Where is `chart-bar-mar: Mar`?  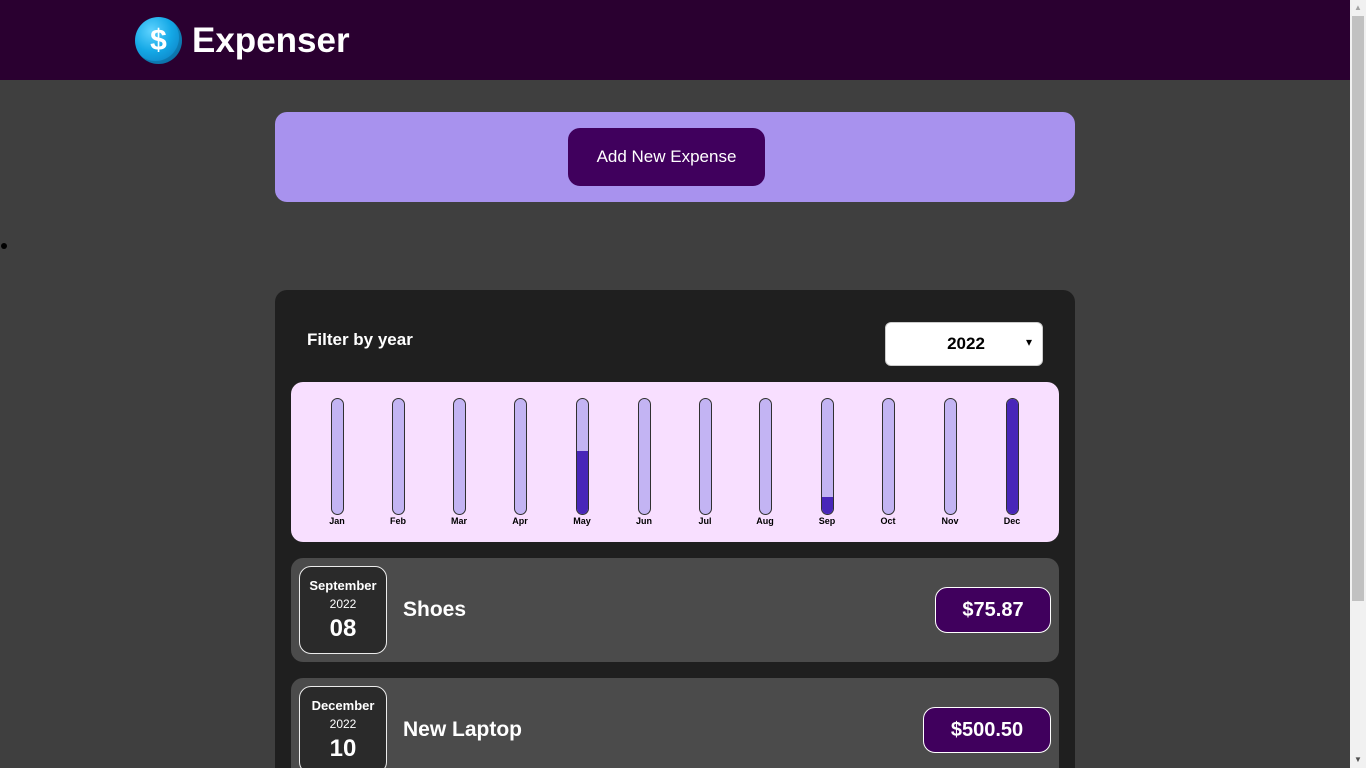
chart-bar-mar: Mar is located at coordinates (459, 468).